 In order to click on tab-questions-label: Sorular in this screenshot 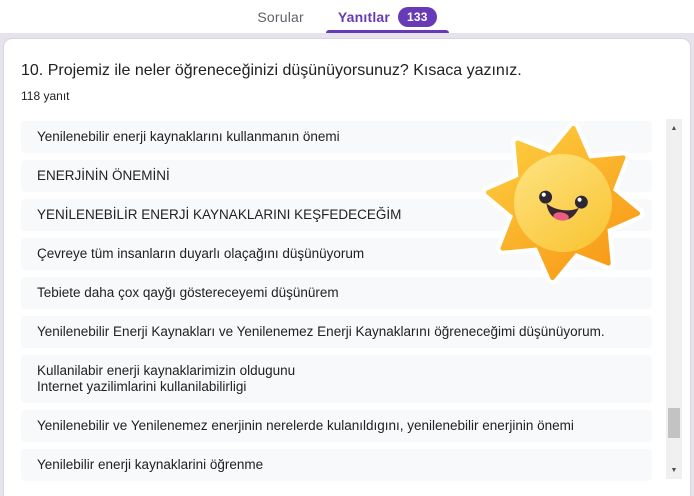, I will do `click(280, 16)`.